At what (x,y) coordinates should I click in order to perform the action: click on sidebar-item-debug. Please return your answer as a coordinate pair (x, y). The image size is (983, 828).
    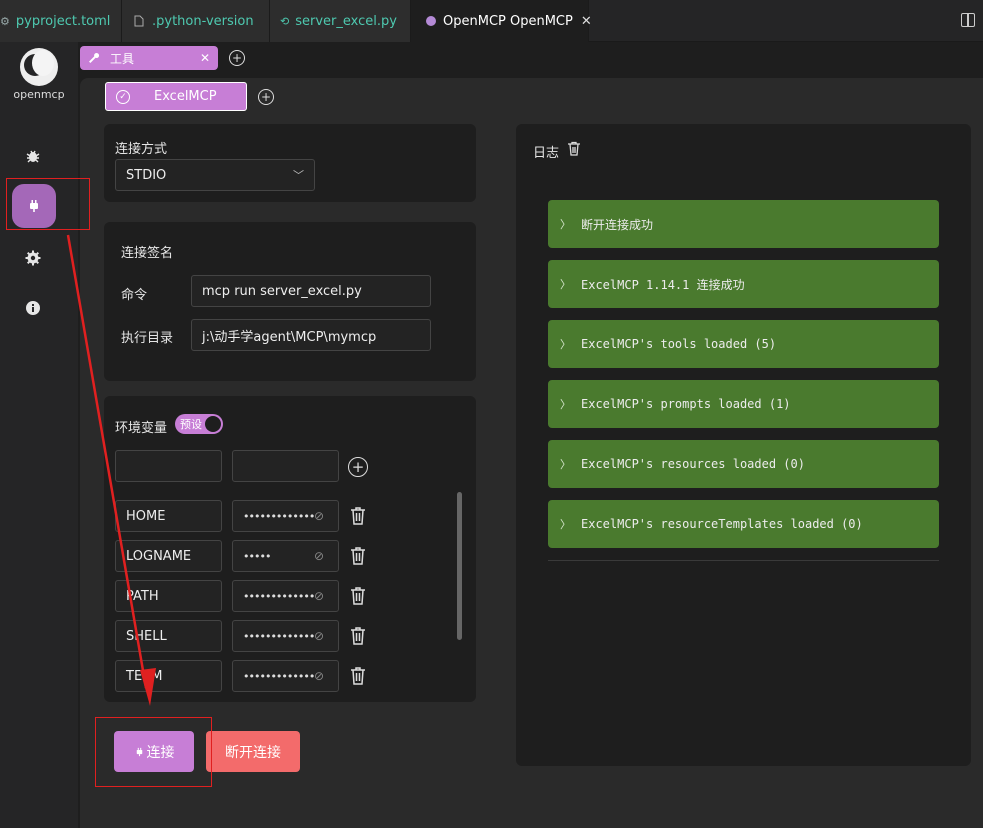
    Looking at the image, I should click on (33, 156).